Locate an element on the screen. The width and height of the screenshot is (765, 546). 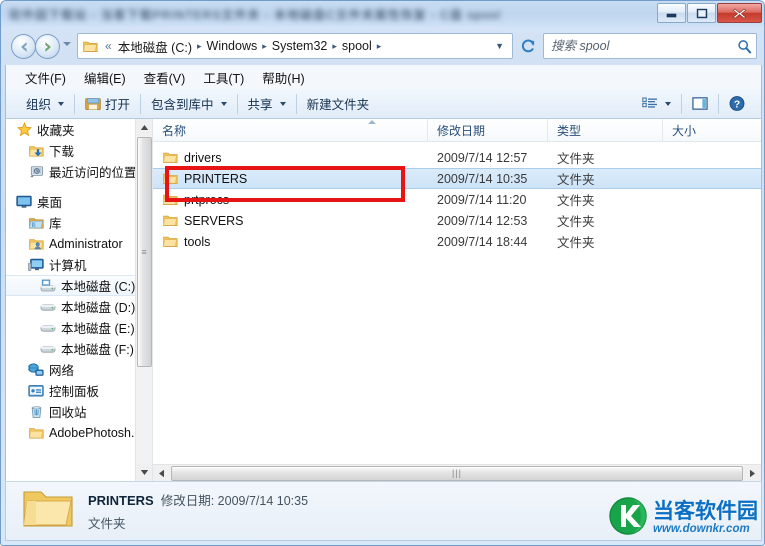
close-button is located at coordinates (739, 13).